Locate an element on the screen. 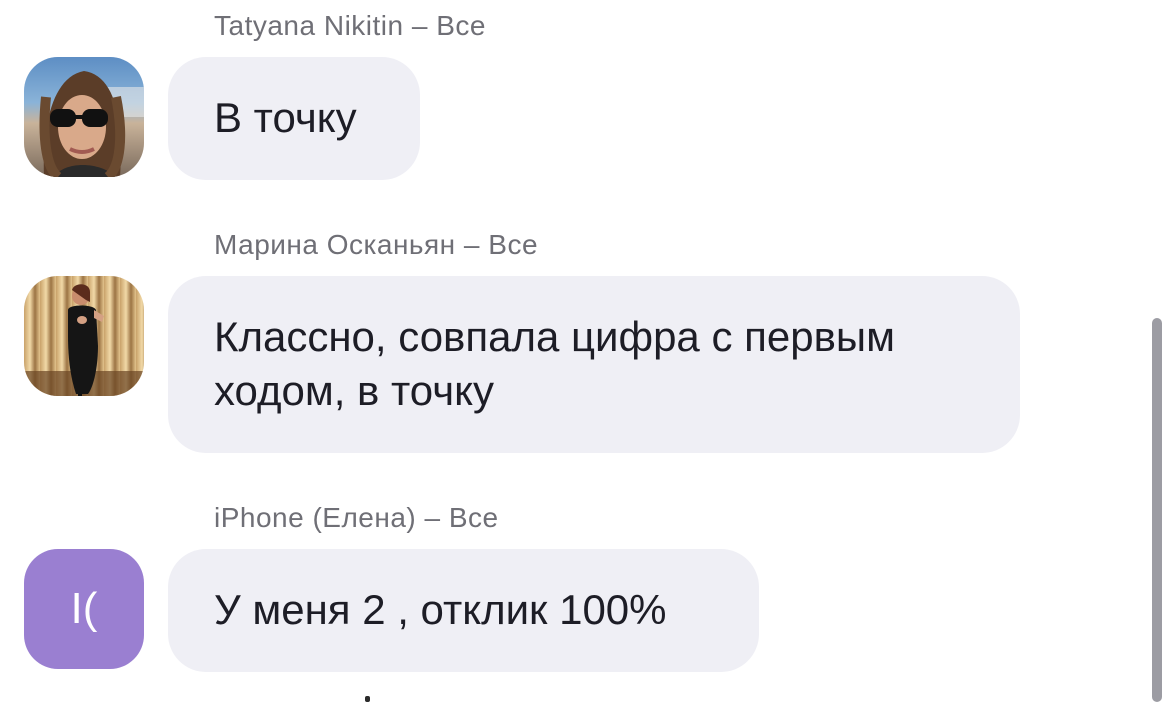 This screenshot has width=1170, height=702. message-bubble: У меня 2 , отклик 100% is located at coordinates (463, 610).